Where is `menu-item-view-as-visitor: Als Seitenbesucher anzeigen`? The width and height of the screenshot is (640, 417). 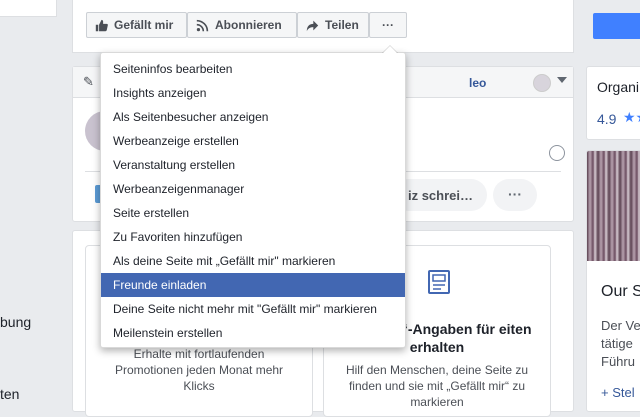 menu-item-view-as-visitor: Als Seitenbesucher anzeigen is located at coordinates (253, 117).